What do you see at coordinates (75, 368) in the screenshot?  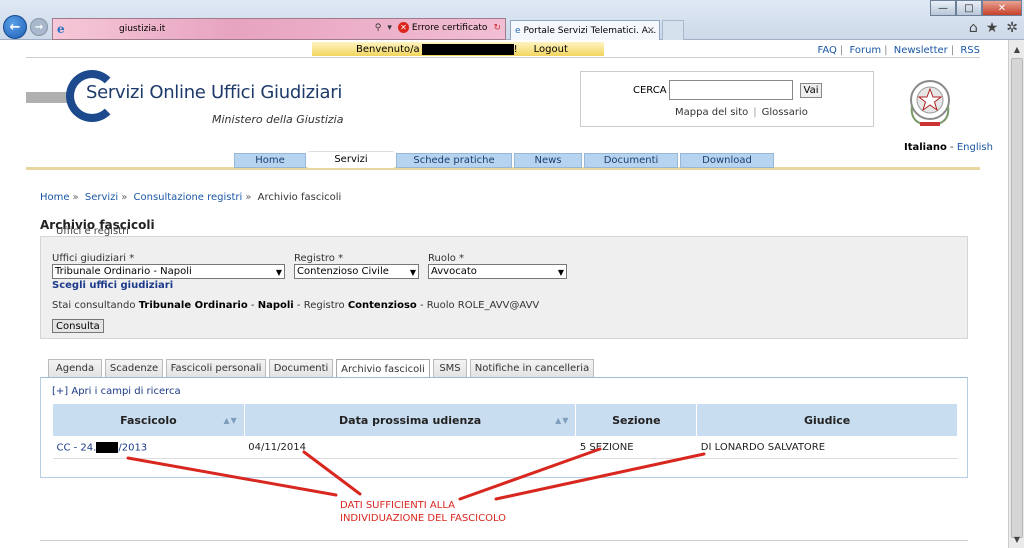 I see `tab-agenda: Agenda` at bounding box center [75, 368].